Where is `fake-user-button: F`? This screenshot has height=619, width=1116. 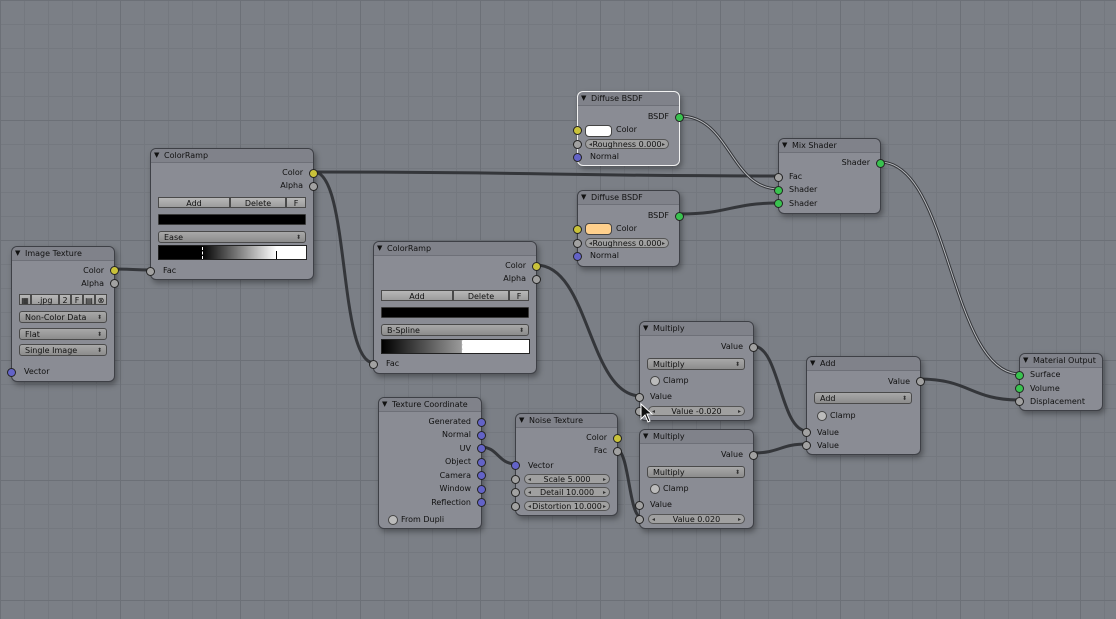
fake-user-button: F is located at coordinates (77, 299).